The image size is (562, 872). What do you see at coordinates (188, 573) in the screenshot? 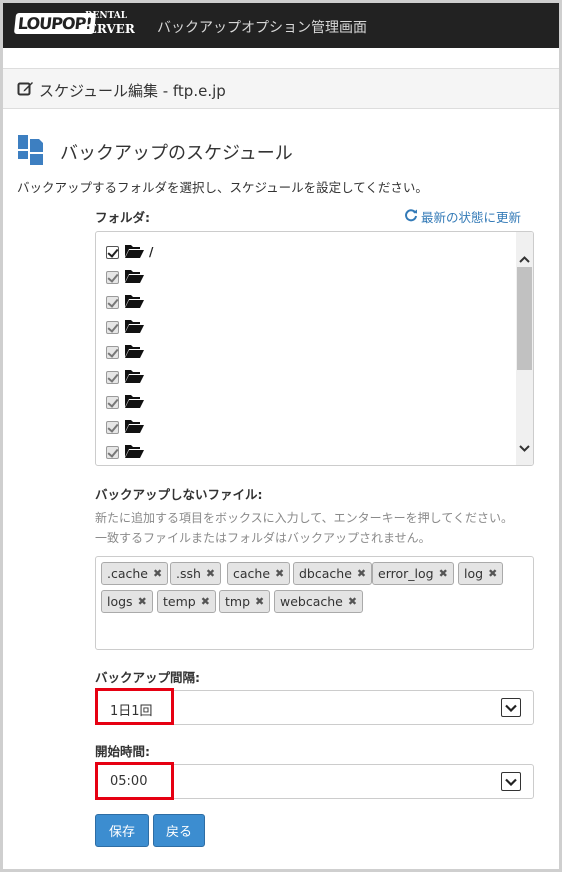
I see `tag-label: .ssh` at bounding box center [188, 573].